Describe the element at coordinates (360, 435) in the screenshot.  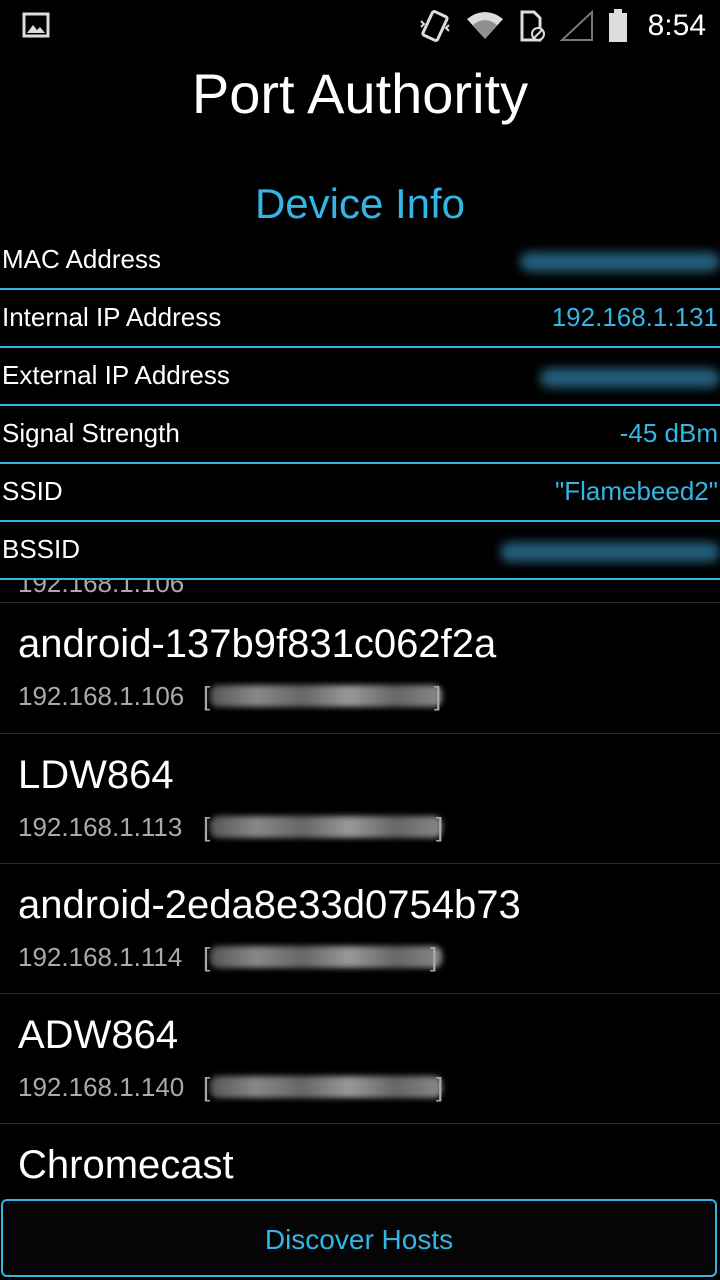
I see `signal-strength-row: Signal Strength -45 dBm` at that location.